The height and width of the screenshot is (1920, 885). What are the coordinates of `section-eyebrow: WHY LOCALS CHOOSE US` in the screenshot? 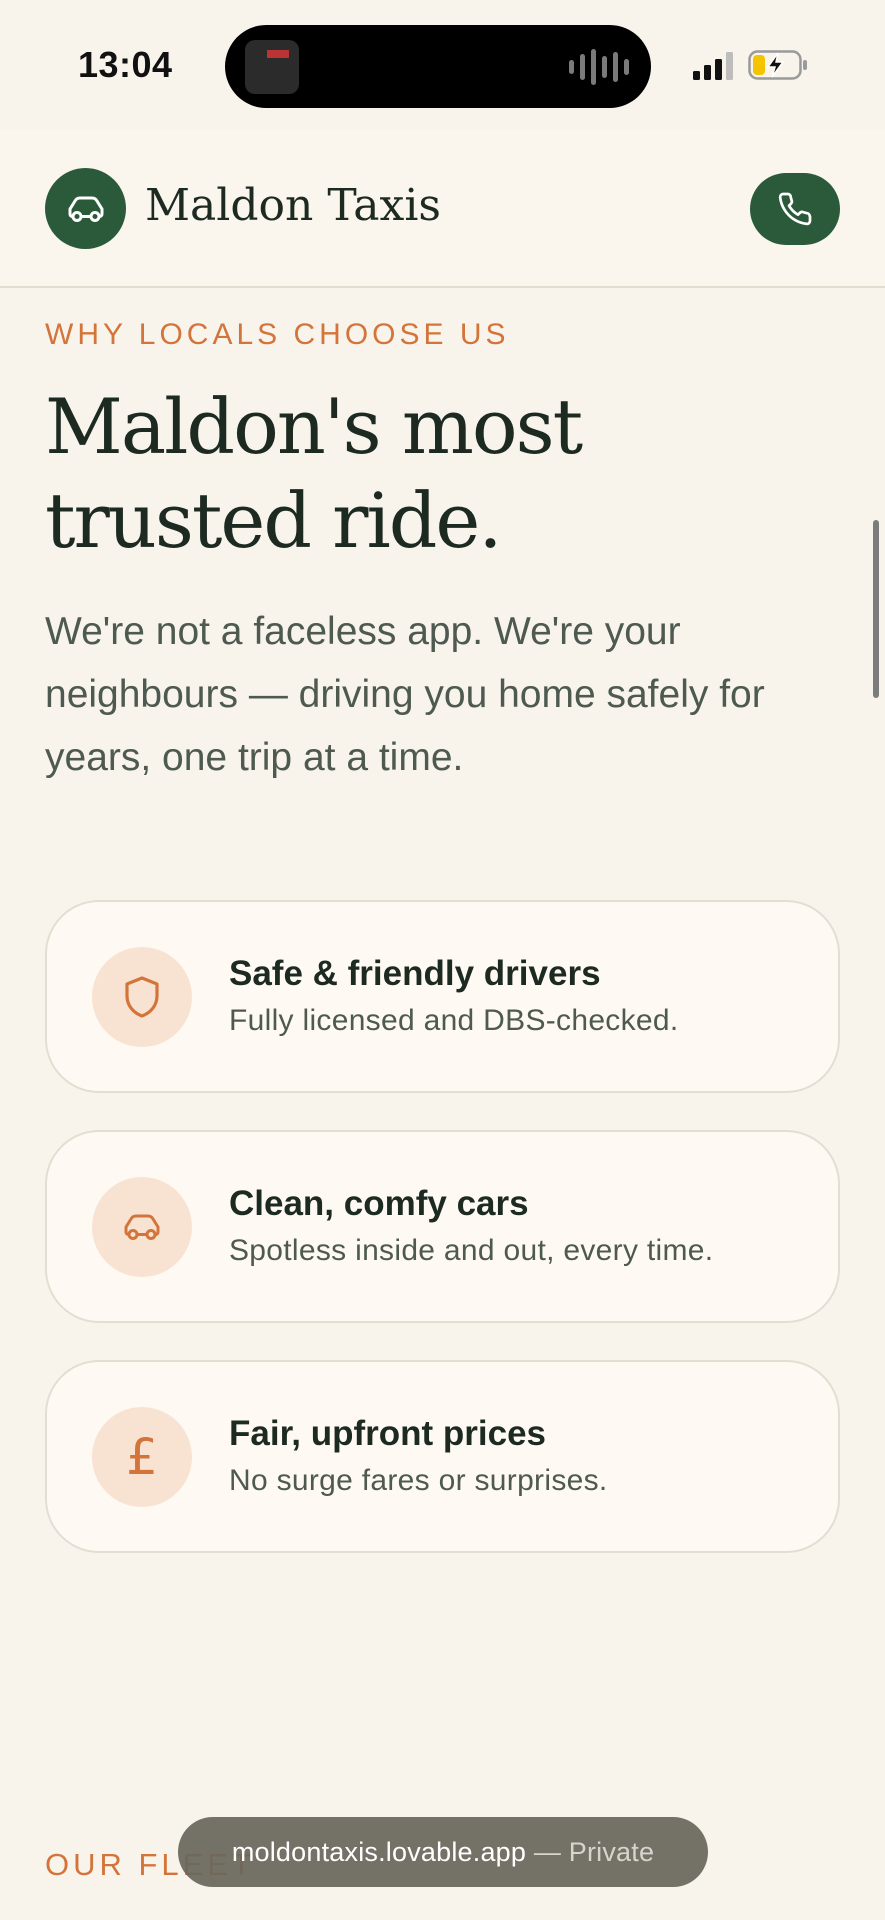 It's located at (277, 334).